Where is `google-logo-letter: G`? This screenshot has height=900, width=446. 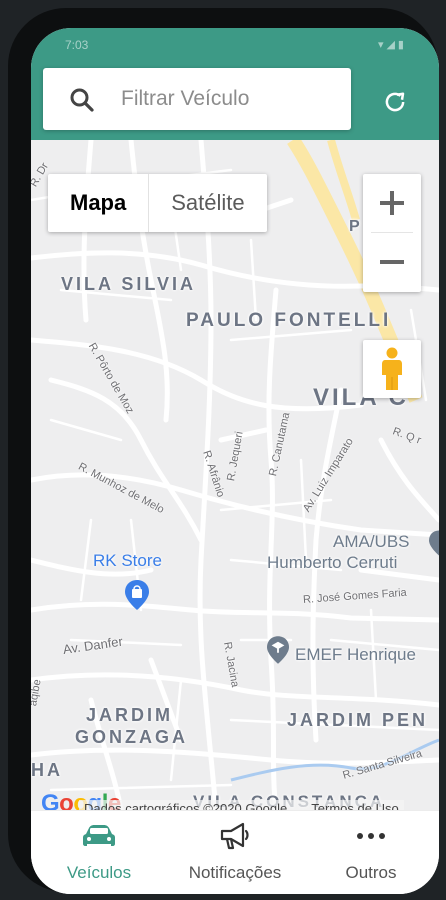 google-logo-letter: G is located at coordinates (50, 800).